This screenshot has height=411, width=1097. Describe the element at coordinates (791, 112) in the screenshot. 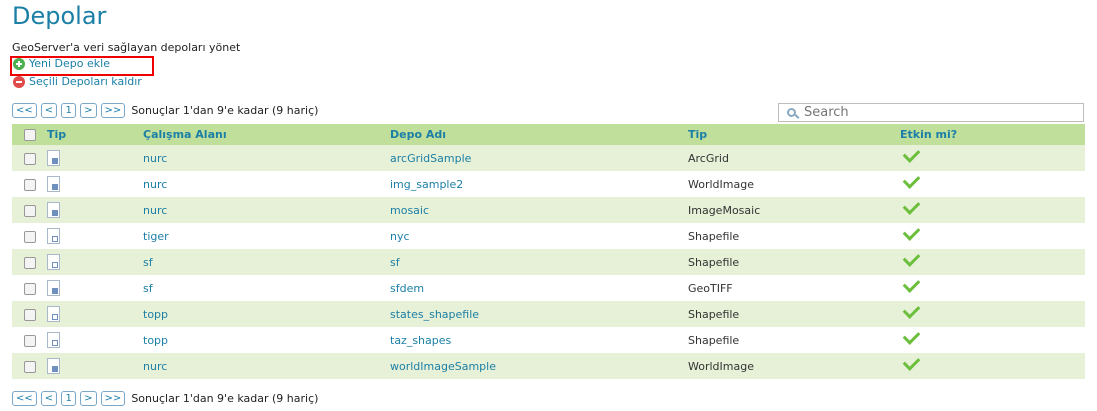

I see `search-icon` at that location.